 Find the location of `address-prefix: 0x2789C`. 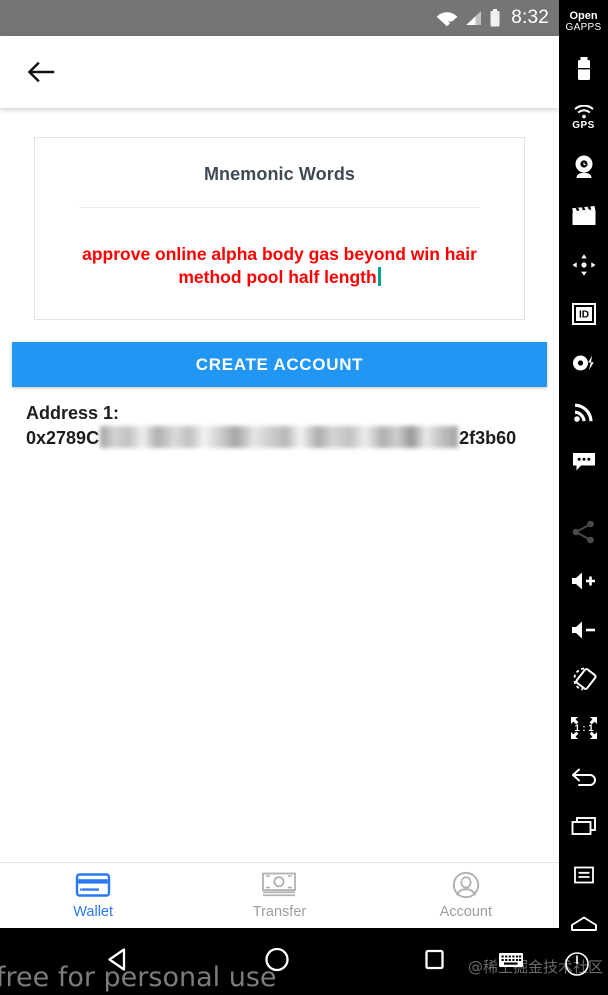

address-prefix: 0x2789C is located at coordinates (63, 438).